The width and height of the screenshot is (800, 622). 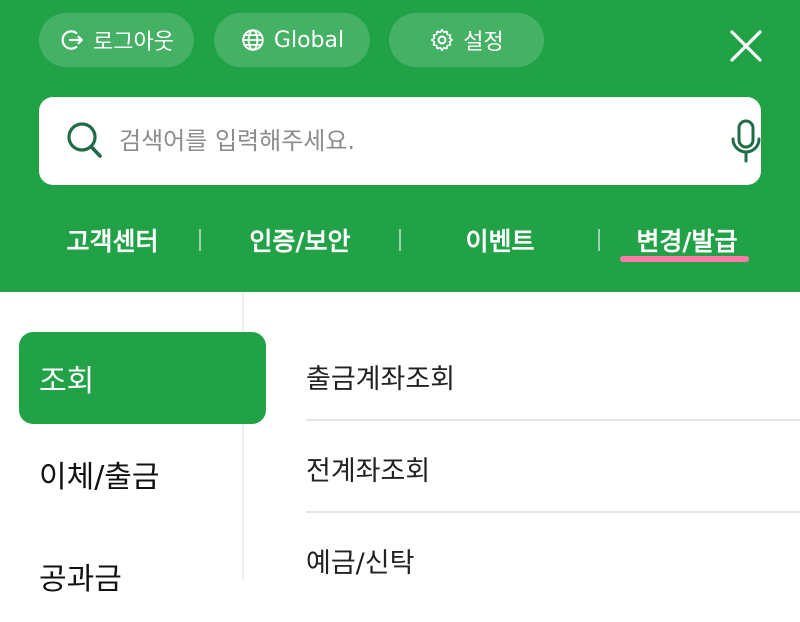 I want to click on logout-button: 로그아웃, so click(x=116, y=40).